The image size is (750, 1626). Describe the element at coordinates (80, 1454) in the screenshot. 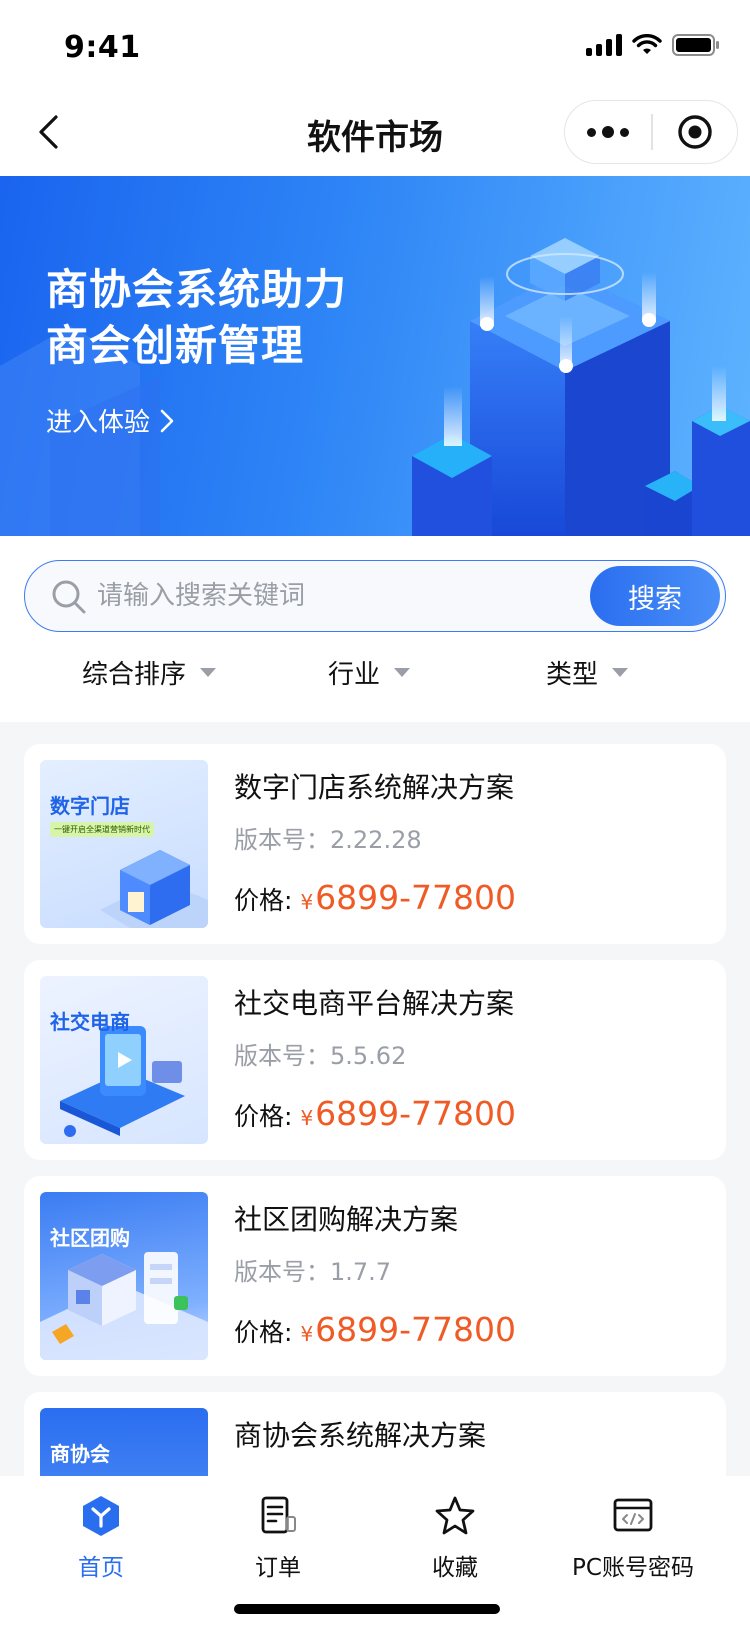

I see `thumbnail-title: 商协会` at that location.